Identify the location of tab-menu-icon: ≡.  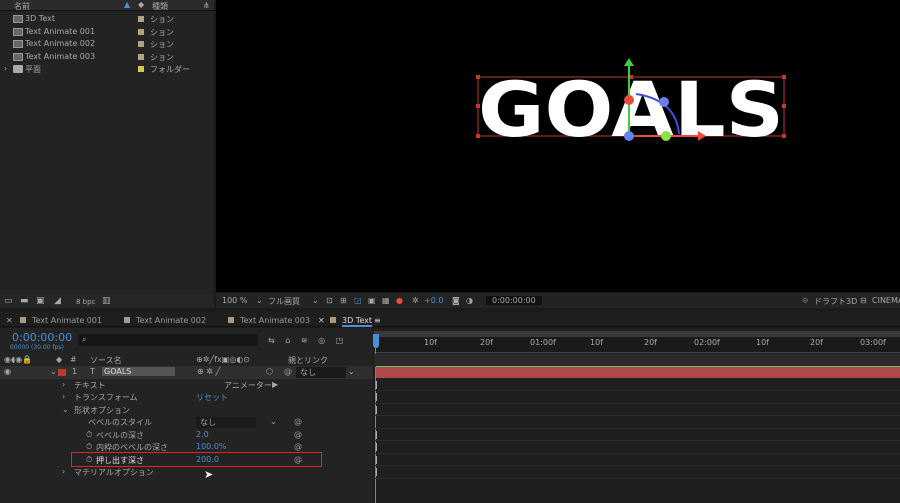
(377, 320).